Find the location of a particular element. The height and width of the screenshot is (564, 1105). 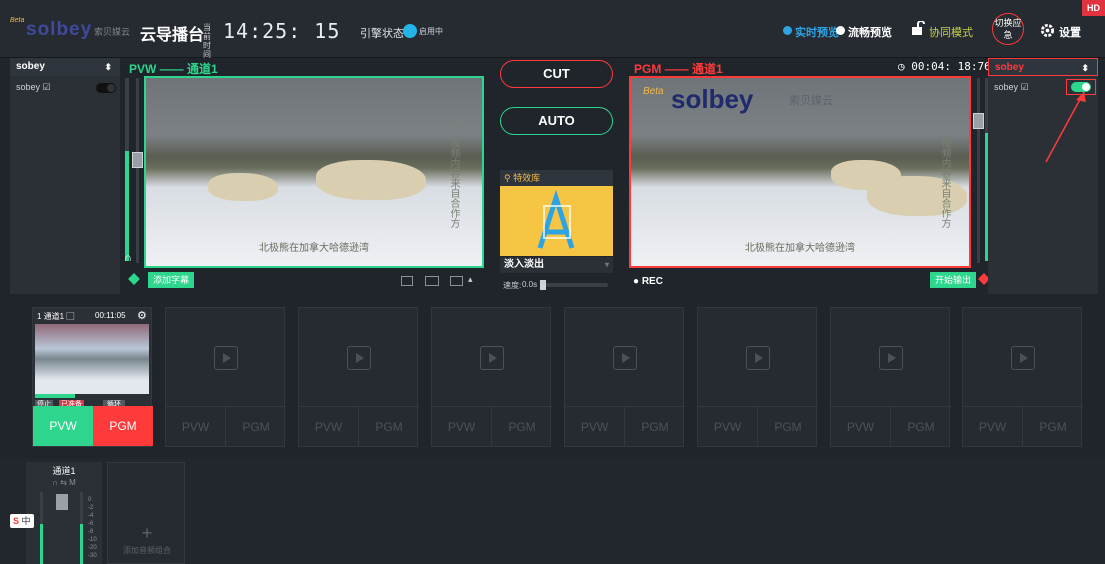

speed-slider-knob is located at coordinates (543, 285).